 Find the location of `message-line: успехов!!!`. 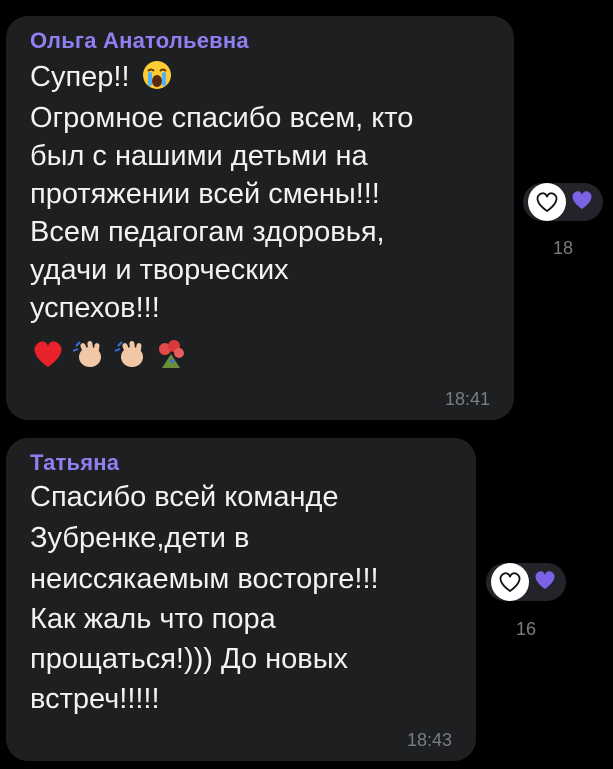

message-line: успехов!!! is located at coordinates (95, 308).